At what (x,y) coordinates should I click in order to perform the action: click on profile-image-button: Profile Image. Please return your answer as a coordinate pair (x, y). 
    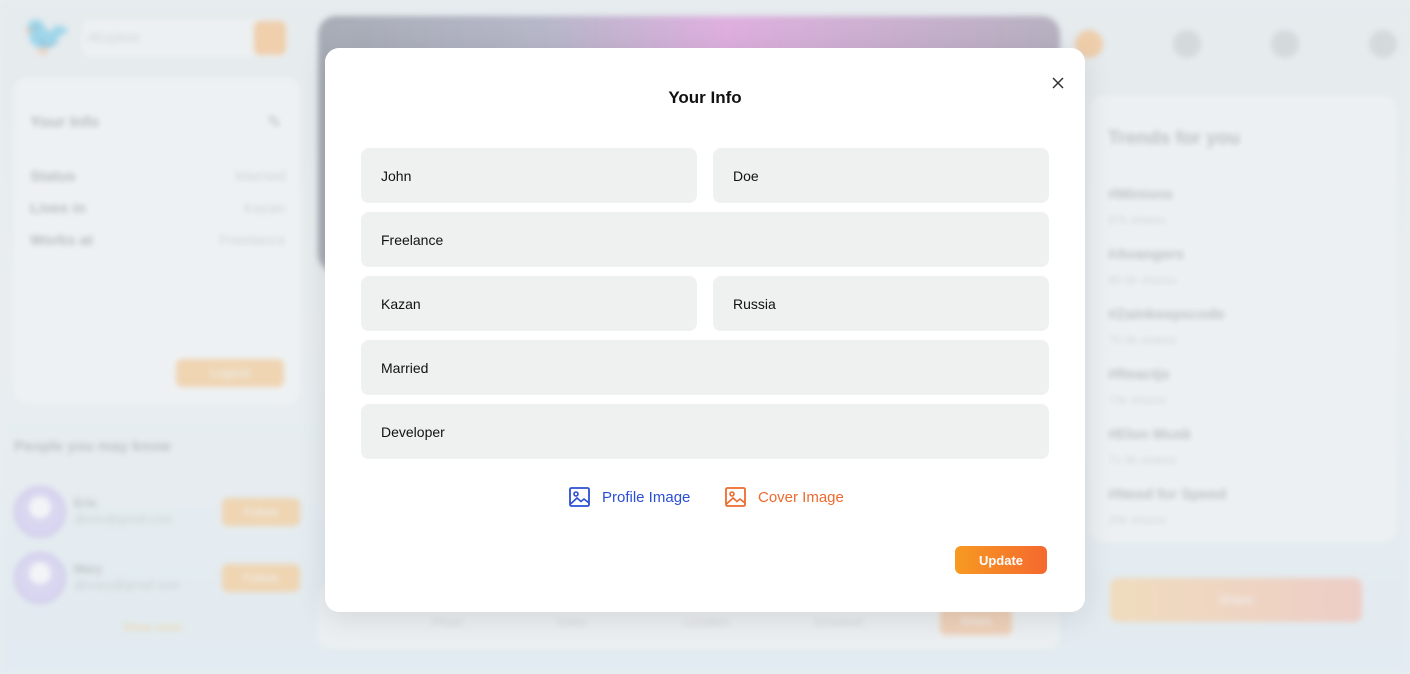
    Looking at the image, I should click on (629, 497).